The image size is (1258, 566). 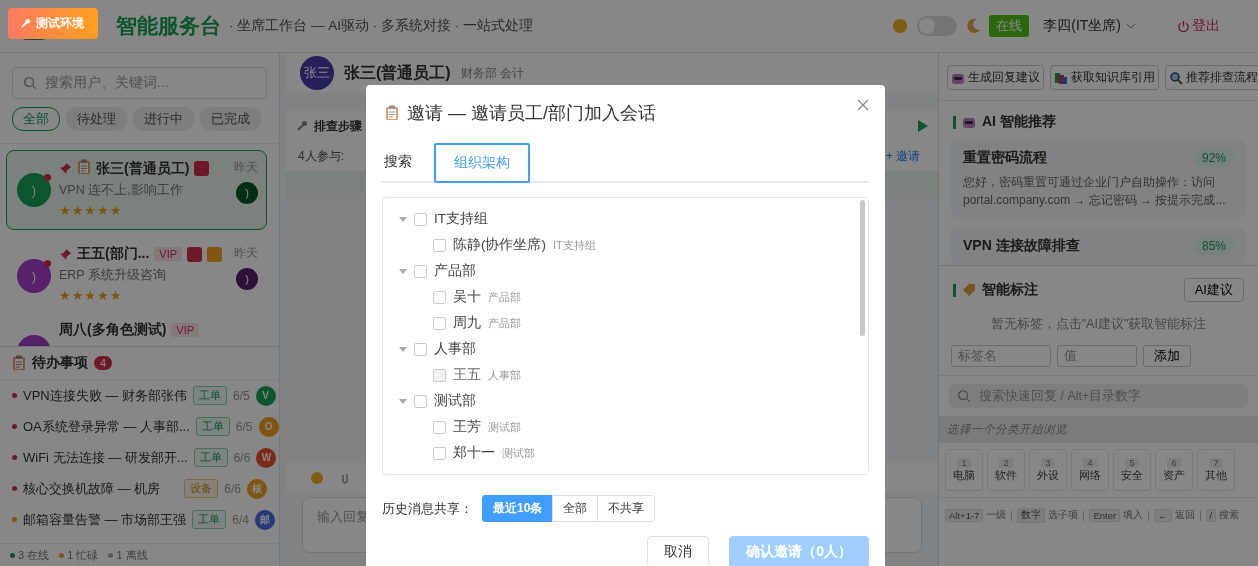 I want to click on app-subtitle: · 坐席工作台 — AI驱动 · 多系统对接 · 一站式处理, so click(x=381, y=26).